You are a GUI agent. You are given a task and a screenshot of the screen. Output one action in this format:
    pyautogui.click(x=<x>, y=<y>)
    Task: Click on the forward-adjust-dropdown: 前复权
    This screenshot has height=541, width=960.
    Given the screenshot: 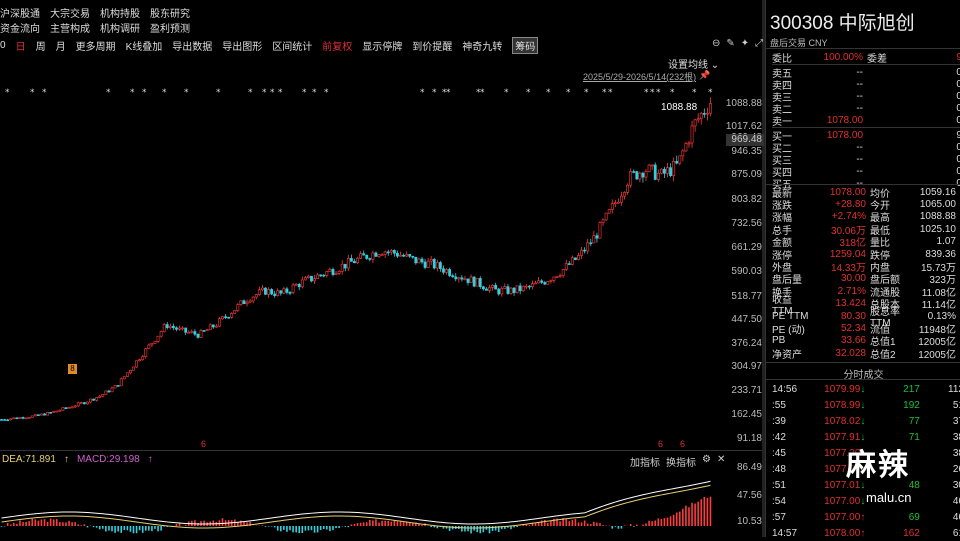 What is the action you would take?
    pyautogui.click(x=337, y=45)
    